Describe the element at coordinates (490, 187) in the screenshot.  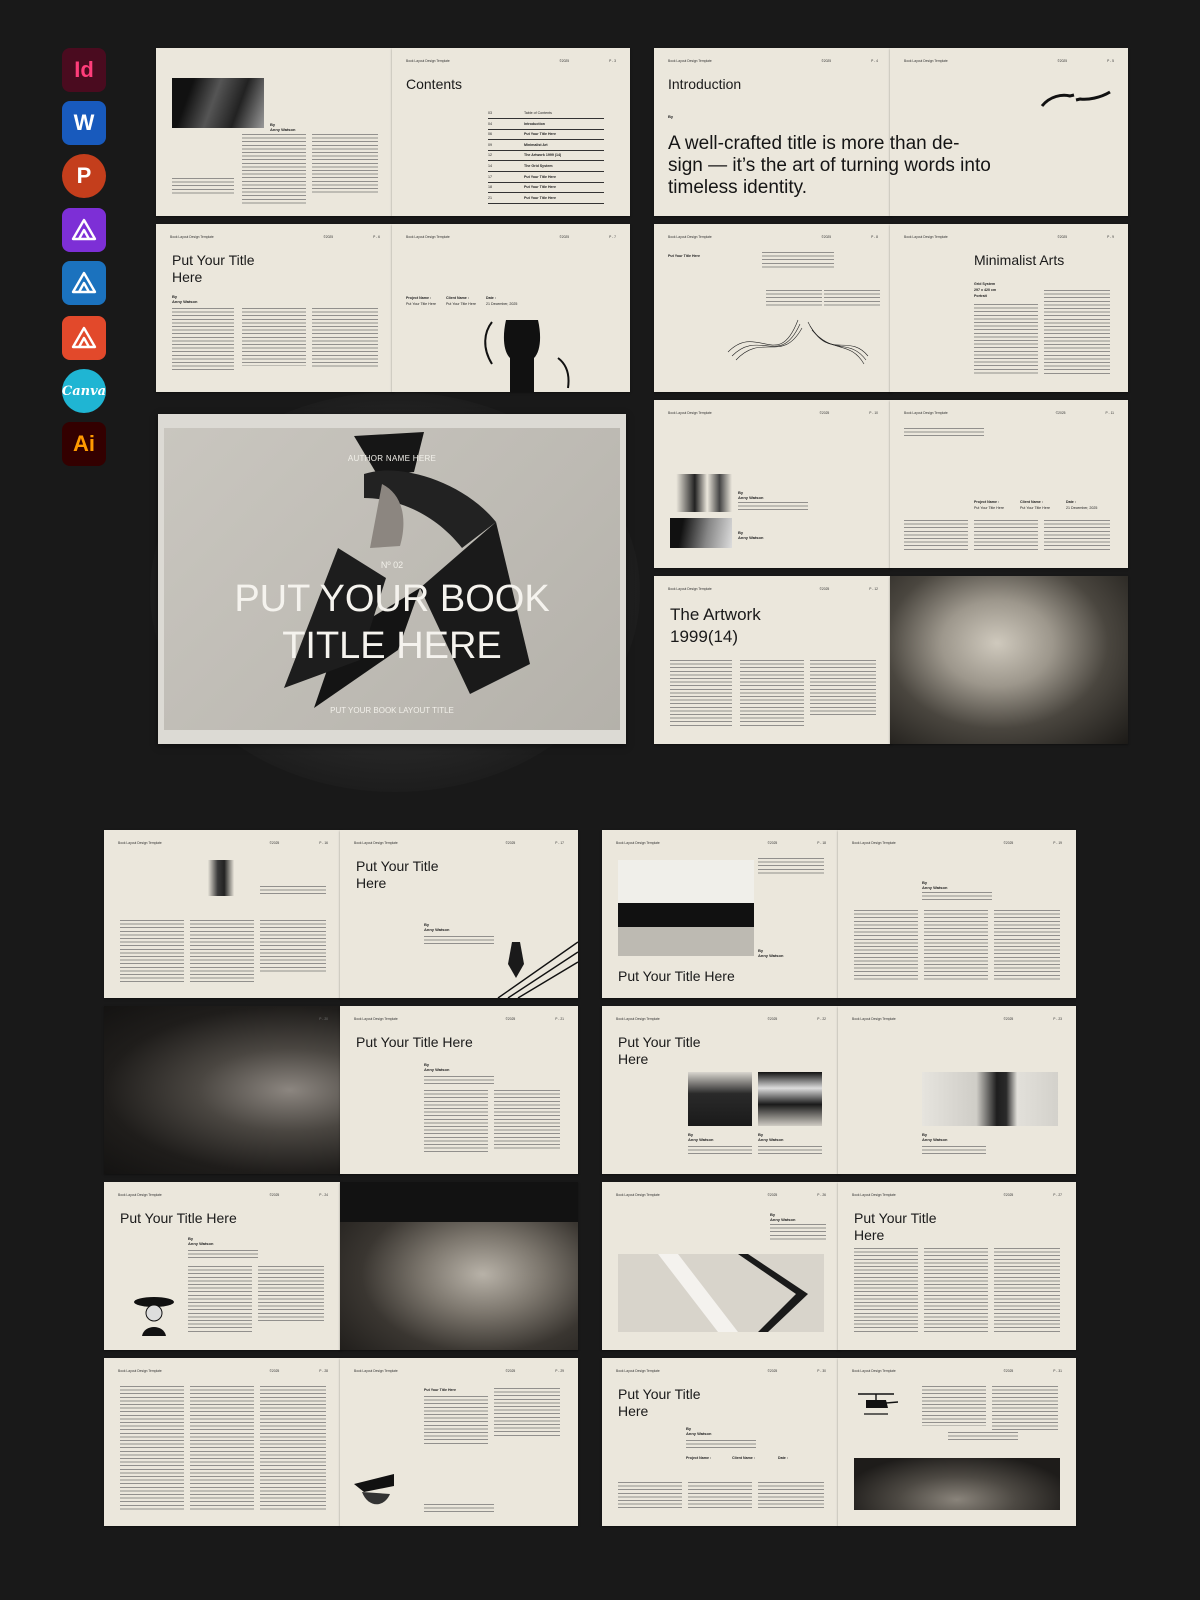
I see `toc-page-number: 18` at that location.